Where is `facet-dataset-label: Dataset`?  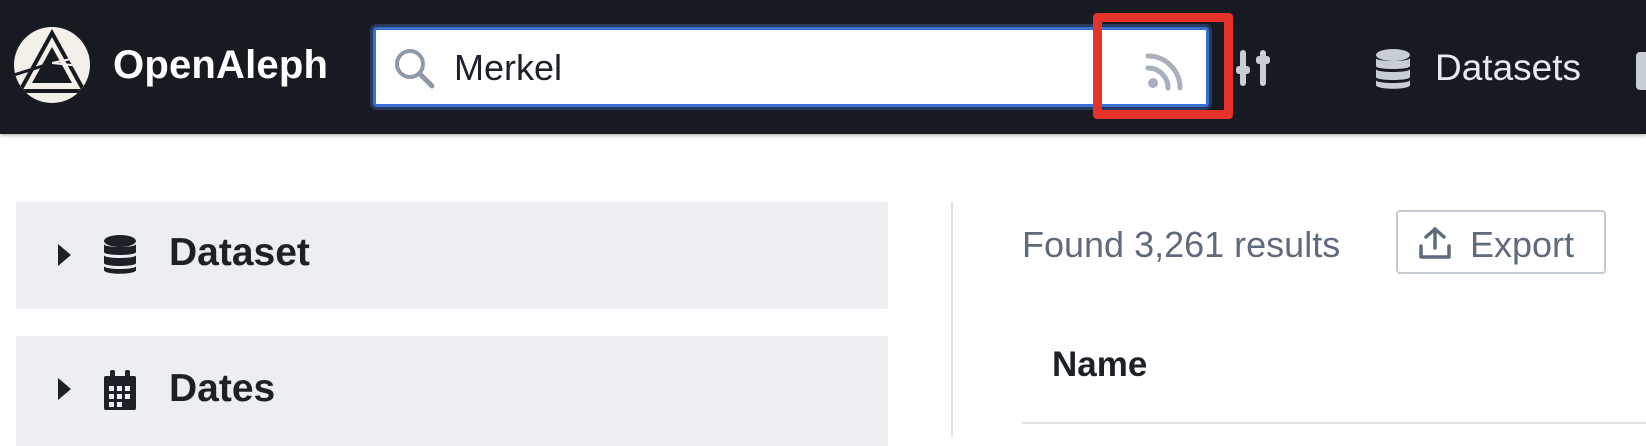 facet-dataset-label: Dataset is located at coordinates (239, 252).